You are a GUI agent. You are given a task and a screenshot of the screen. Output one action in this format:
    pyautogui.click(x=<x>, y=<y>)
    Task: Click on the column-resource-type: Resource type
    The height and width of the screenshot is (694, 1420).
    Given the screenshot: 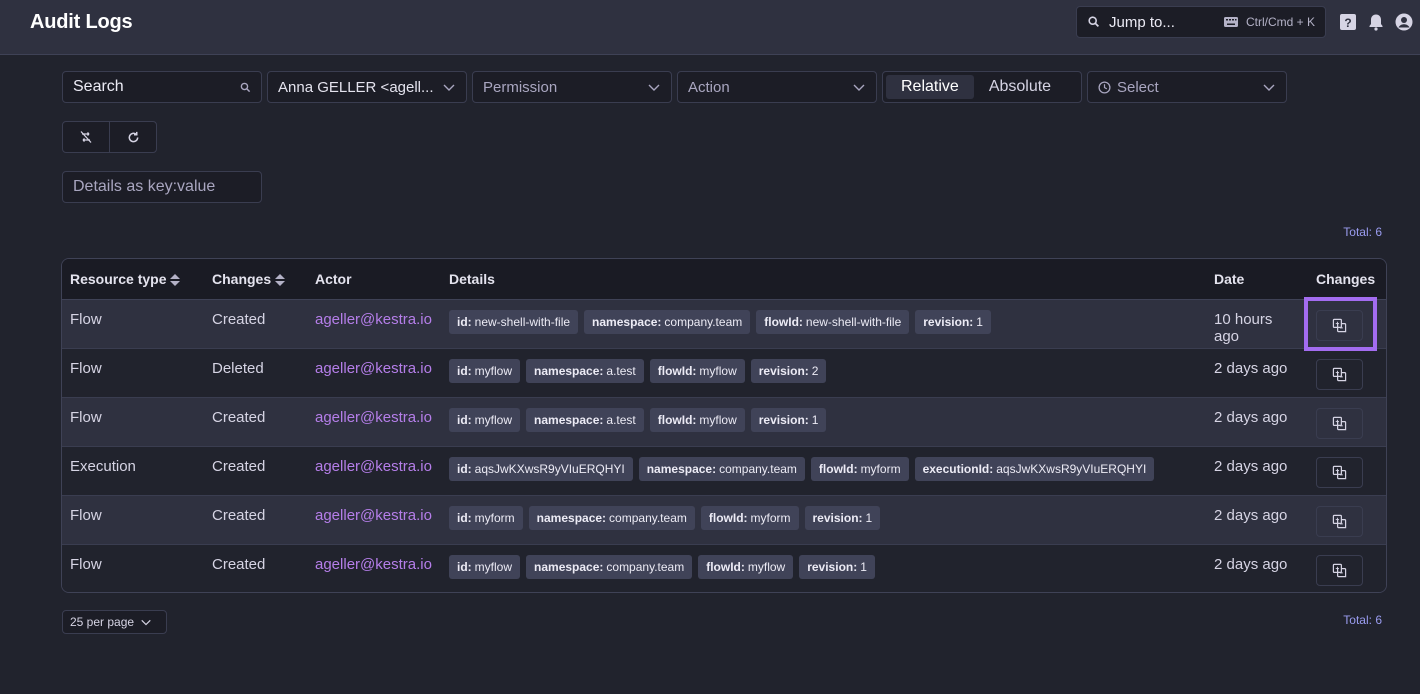 What is the action you would take?
    pyautogui.click(x=133, y=279)
    